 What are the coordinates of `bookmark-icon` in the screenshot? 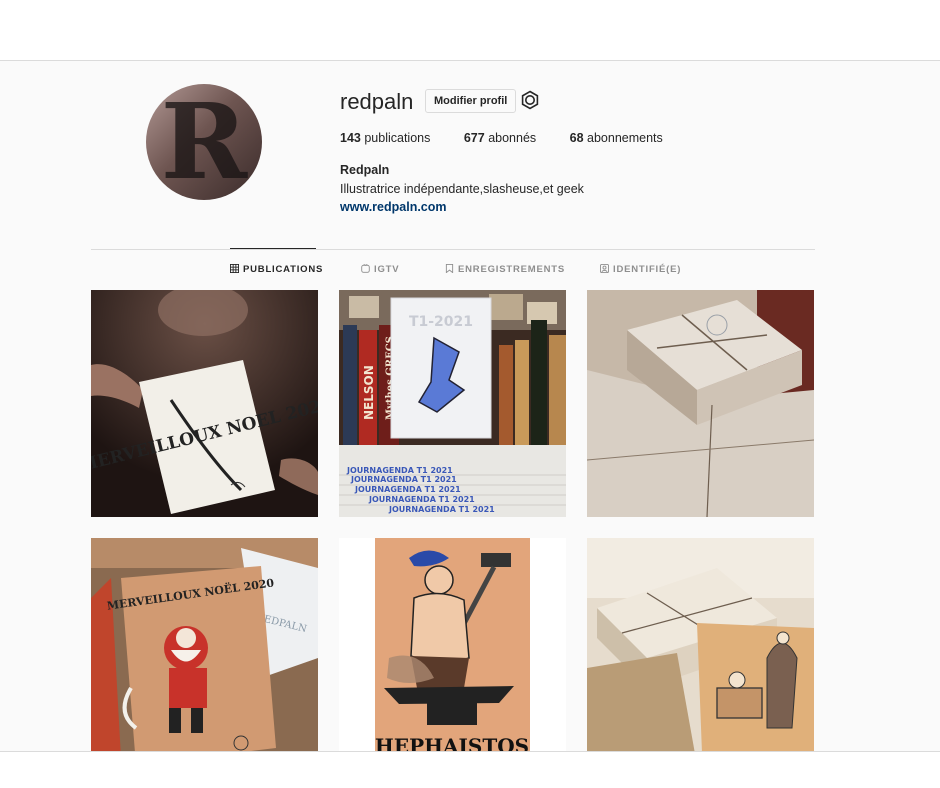 It's located at (449, 268).